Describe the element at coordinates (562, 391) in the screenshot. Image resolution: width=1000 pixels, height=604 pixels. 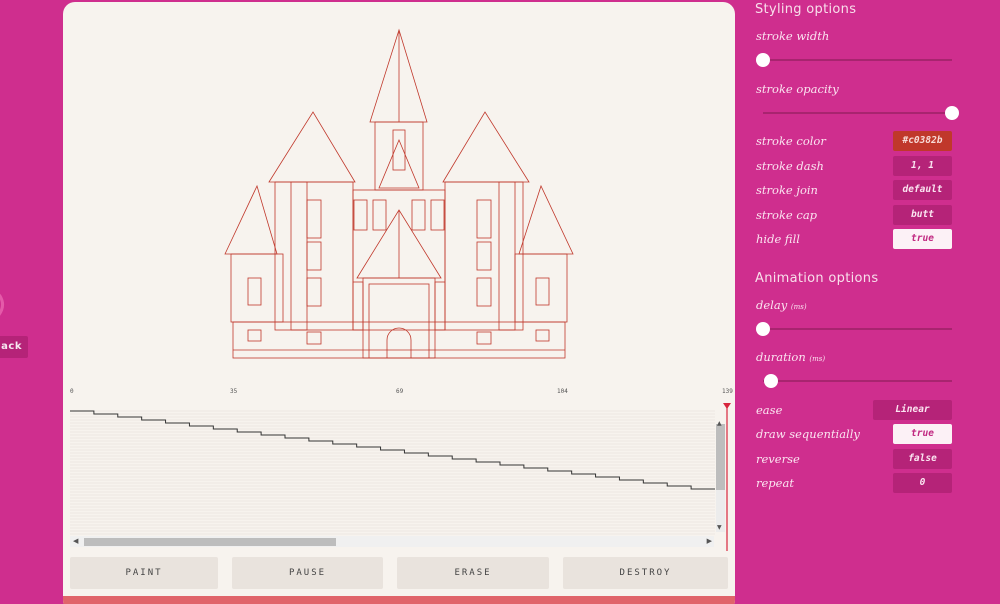
I see `tick-label: 104` at that location.